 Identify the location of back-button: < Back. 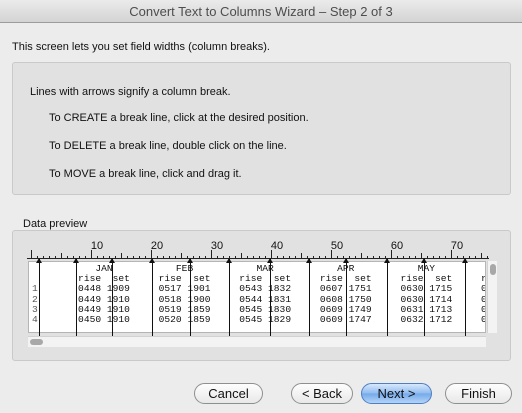
(322, 393).